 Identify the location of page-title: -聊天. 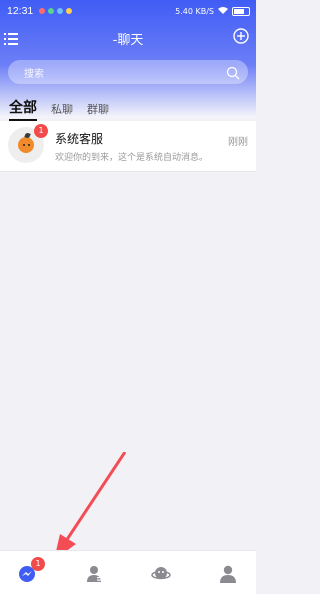
(128, 40).